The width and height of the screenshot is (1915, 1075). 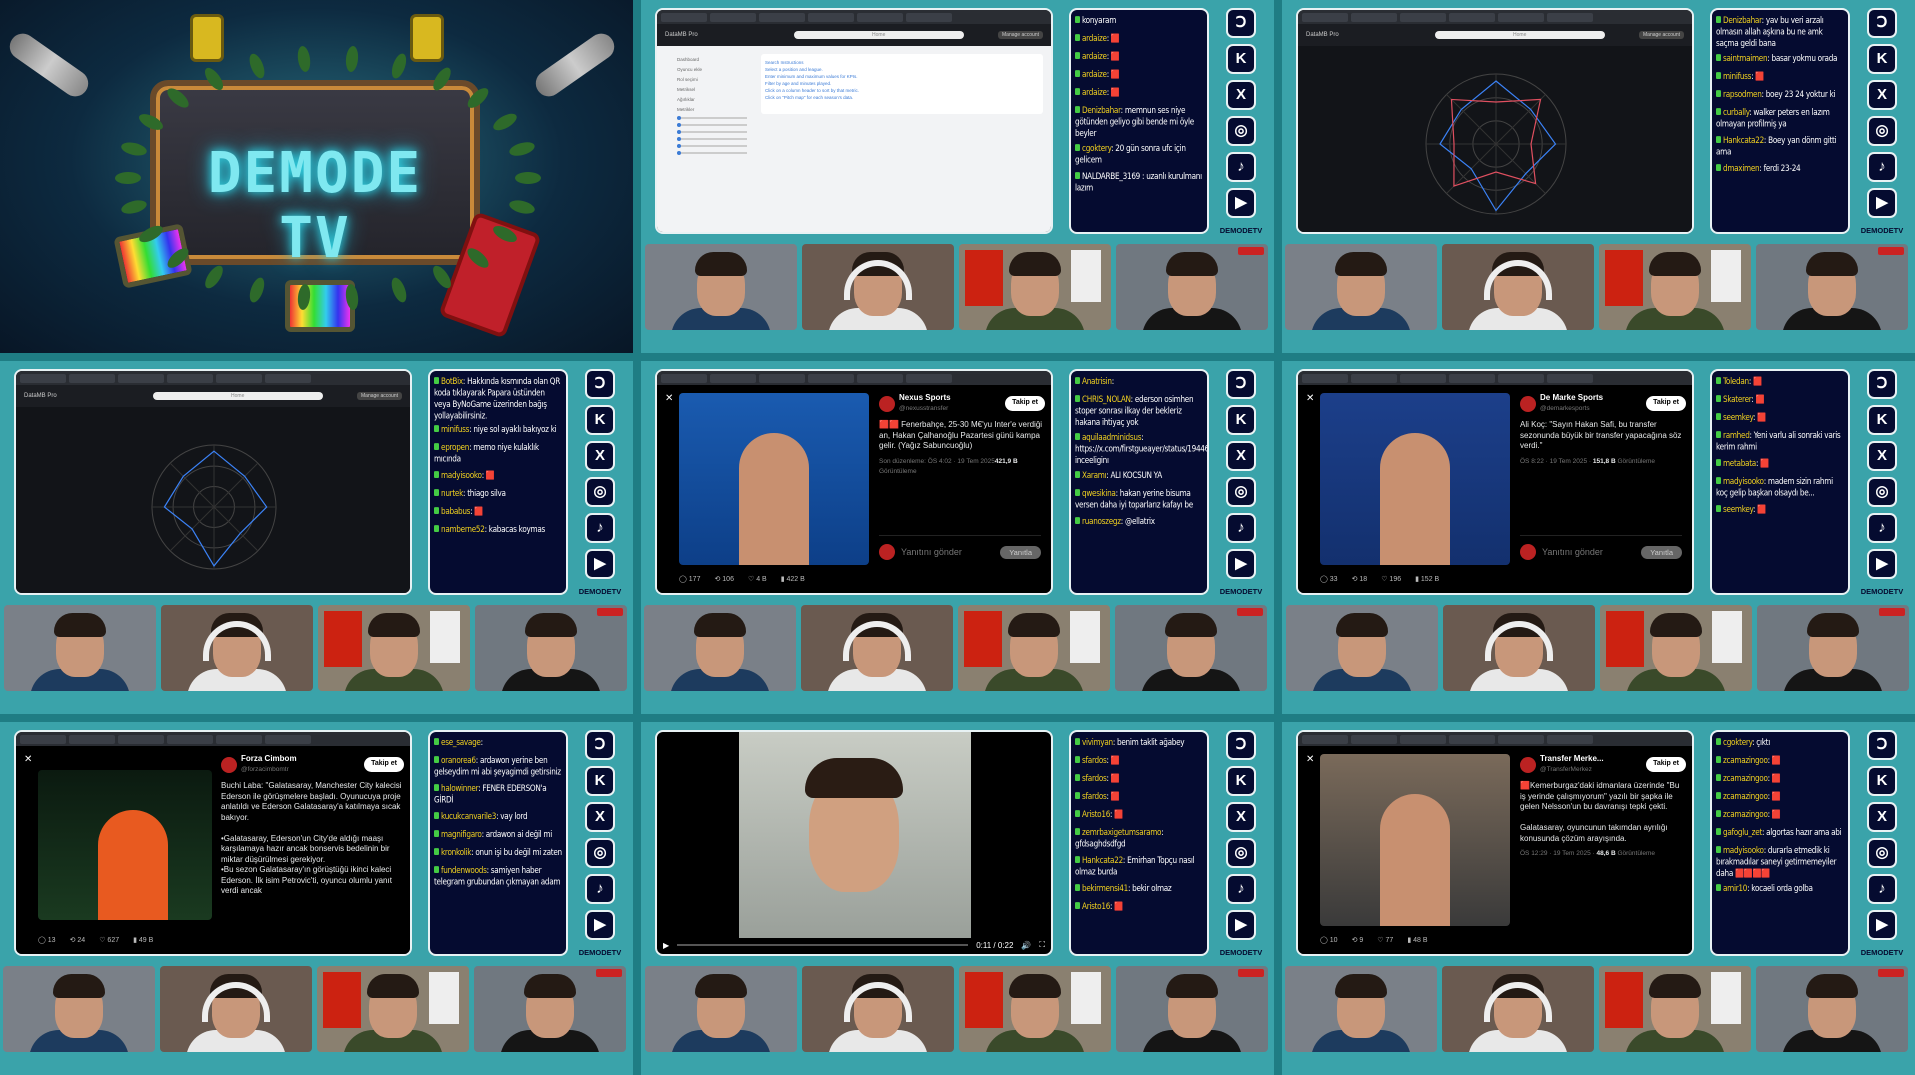 What do you see at coordinates (1738, 509) in the screenshot?
I see `chat-username: seemkey` at bounding box center [1738, 509].